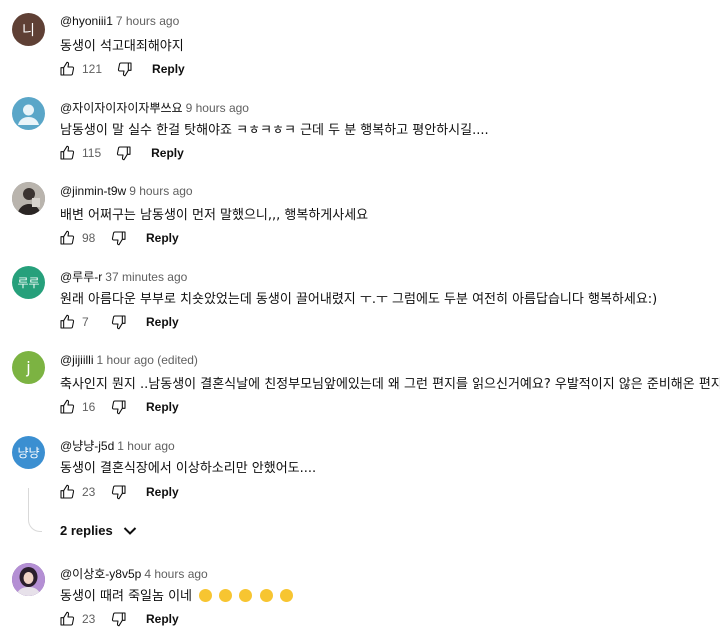 This screenshot has width=720, height=640. What do you see at coordinates (86, 21) in the screenshot?
I see `author-name: @hyoniii1` at bounding box center [86, 21].